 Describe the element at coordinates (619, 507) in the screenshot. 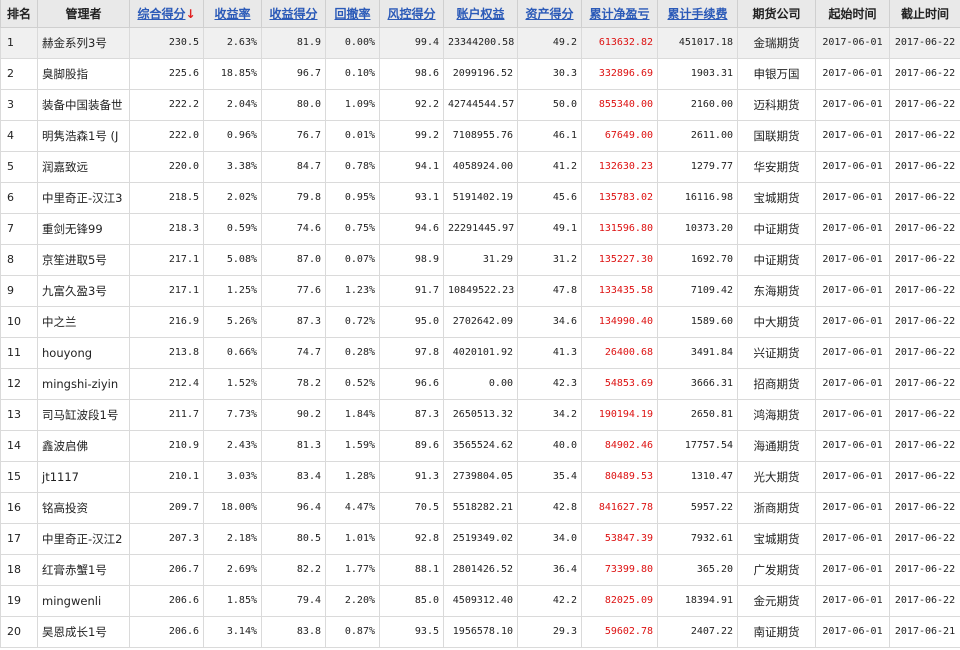

I see `net-profit-cell: 841627.78` at that location.